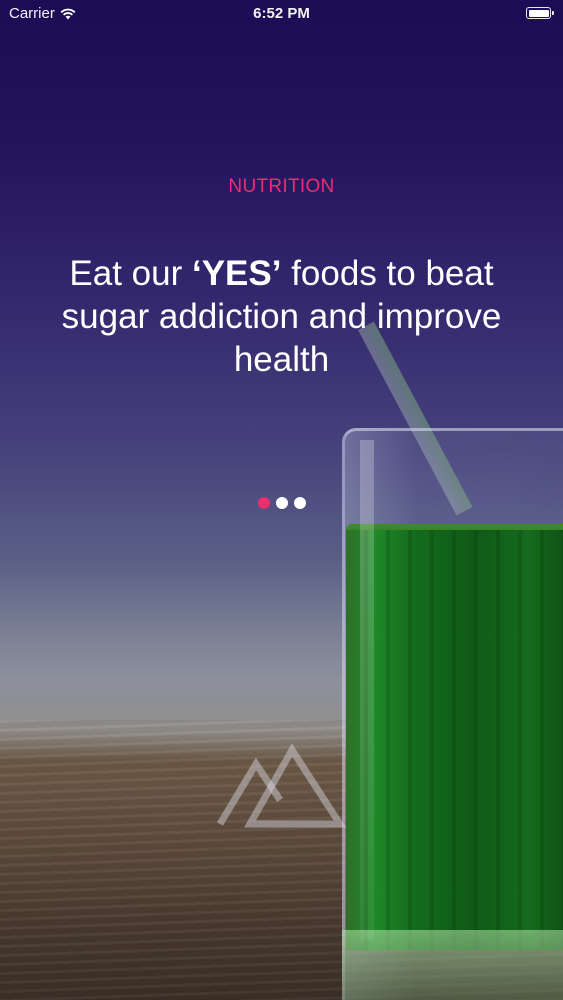 This screenshot has height=1000, width=563. What do you see at coordinates (281, 785) in the screenshot?
I see `mountain-logo-icon` at bounding box center [281, 785].